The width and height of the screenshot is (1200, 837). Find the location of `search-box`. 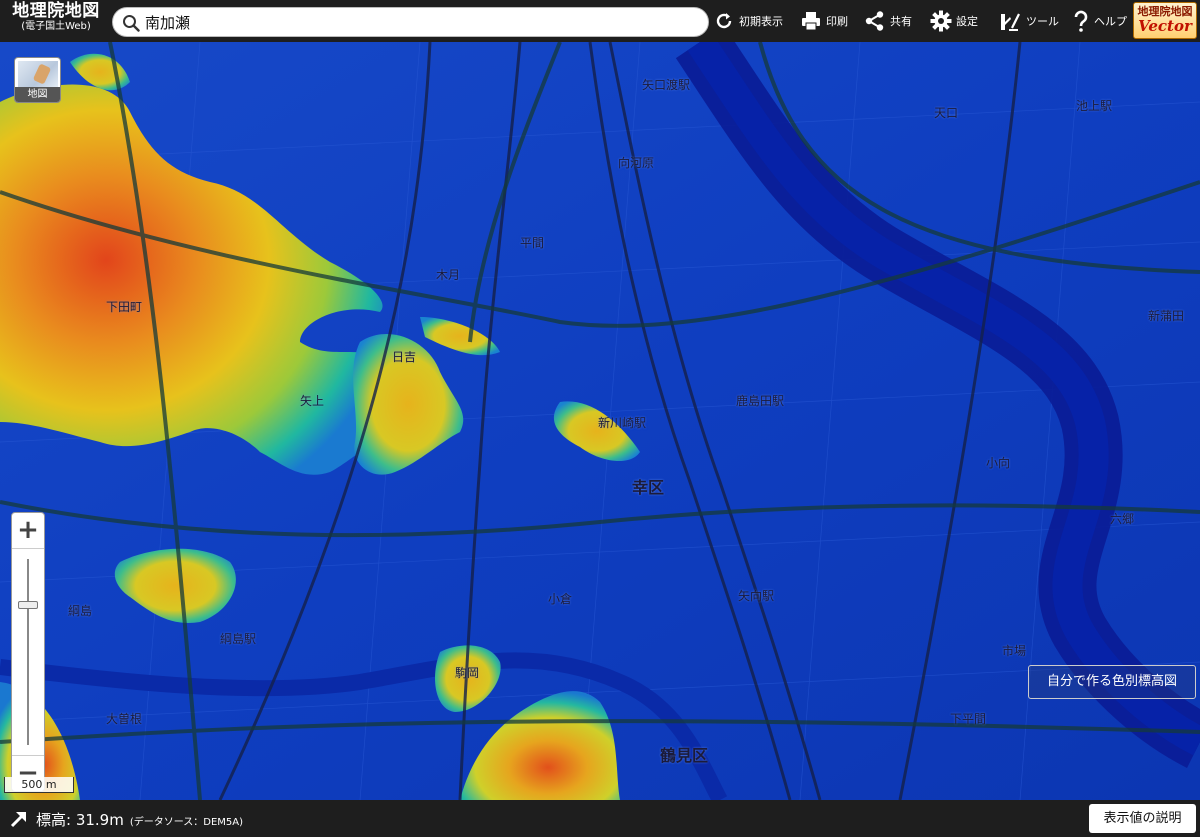

search-box is located at coordinates (410, 22).